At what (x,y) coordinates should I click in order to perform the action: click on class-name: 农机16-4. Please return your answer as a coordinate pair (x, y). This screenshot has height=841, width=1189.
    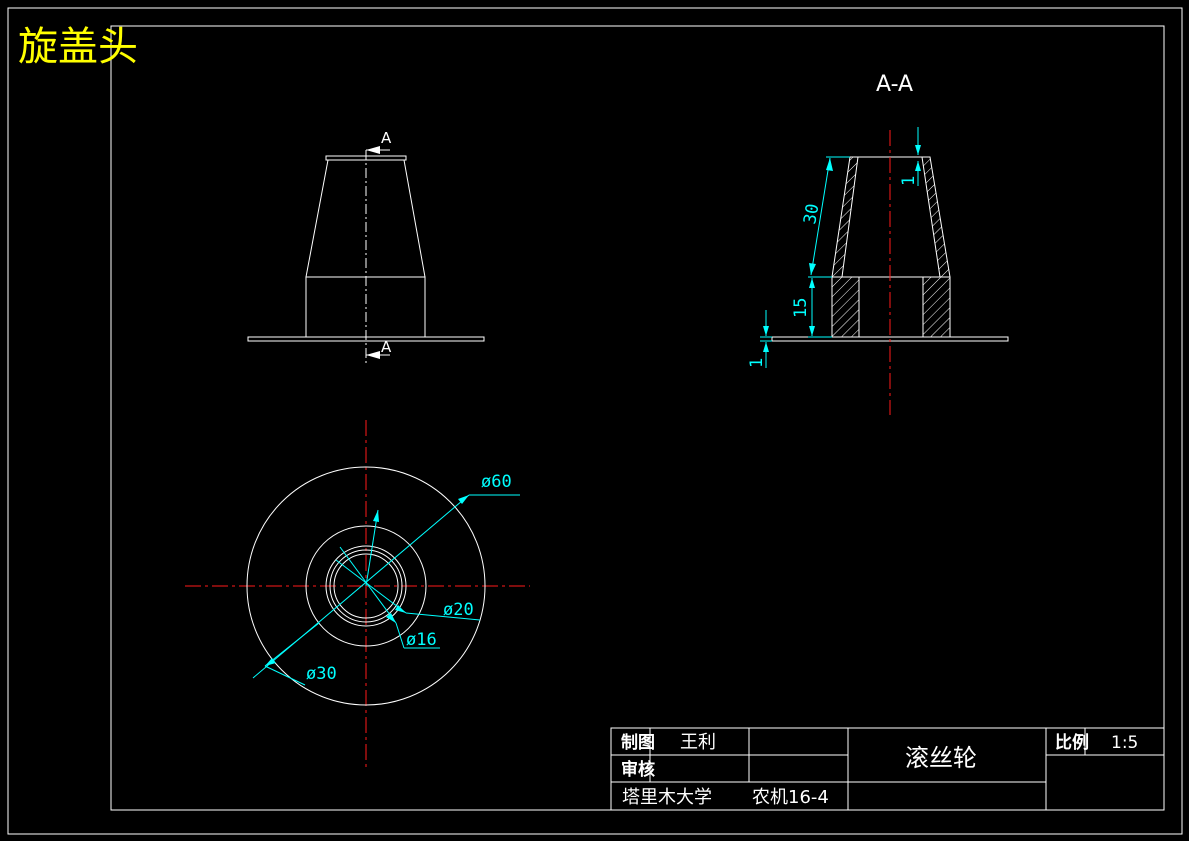
    Looking at the image, I should click on (790, 797).